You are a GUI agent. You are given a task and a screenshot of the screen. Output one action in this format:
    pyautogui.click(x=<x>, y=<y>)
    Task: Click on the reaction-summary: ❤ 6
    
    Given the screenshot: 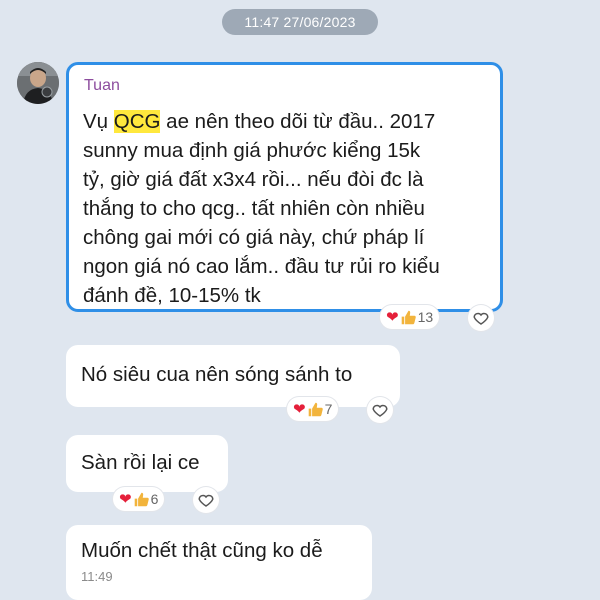 What is the action you would take?
    pyautogui.click(x=139, y=499)
    